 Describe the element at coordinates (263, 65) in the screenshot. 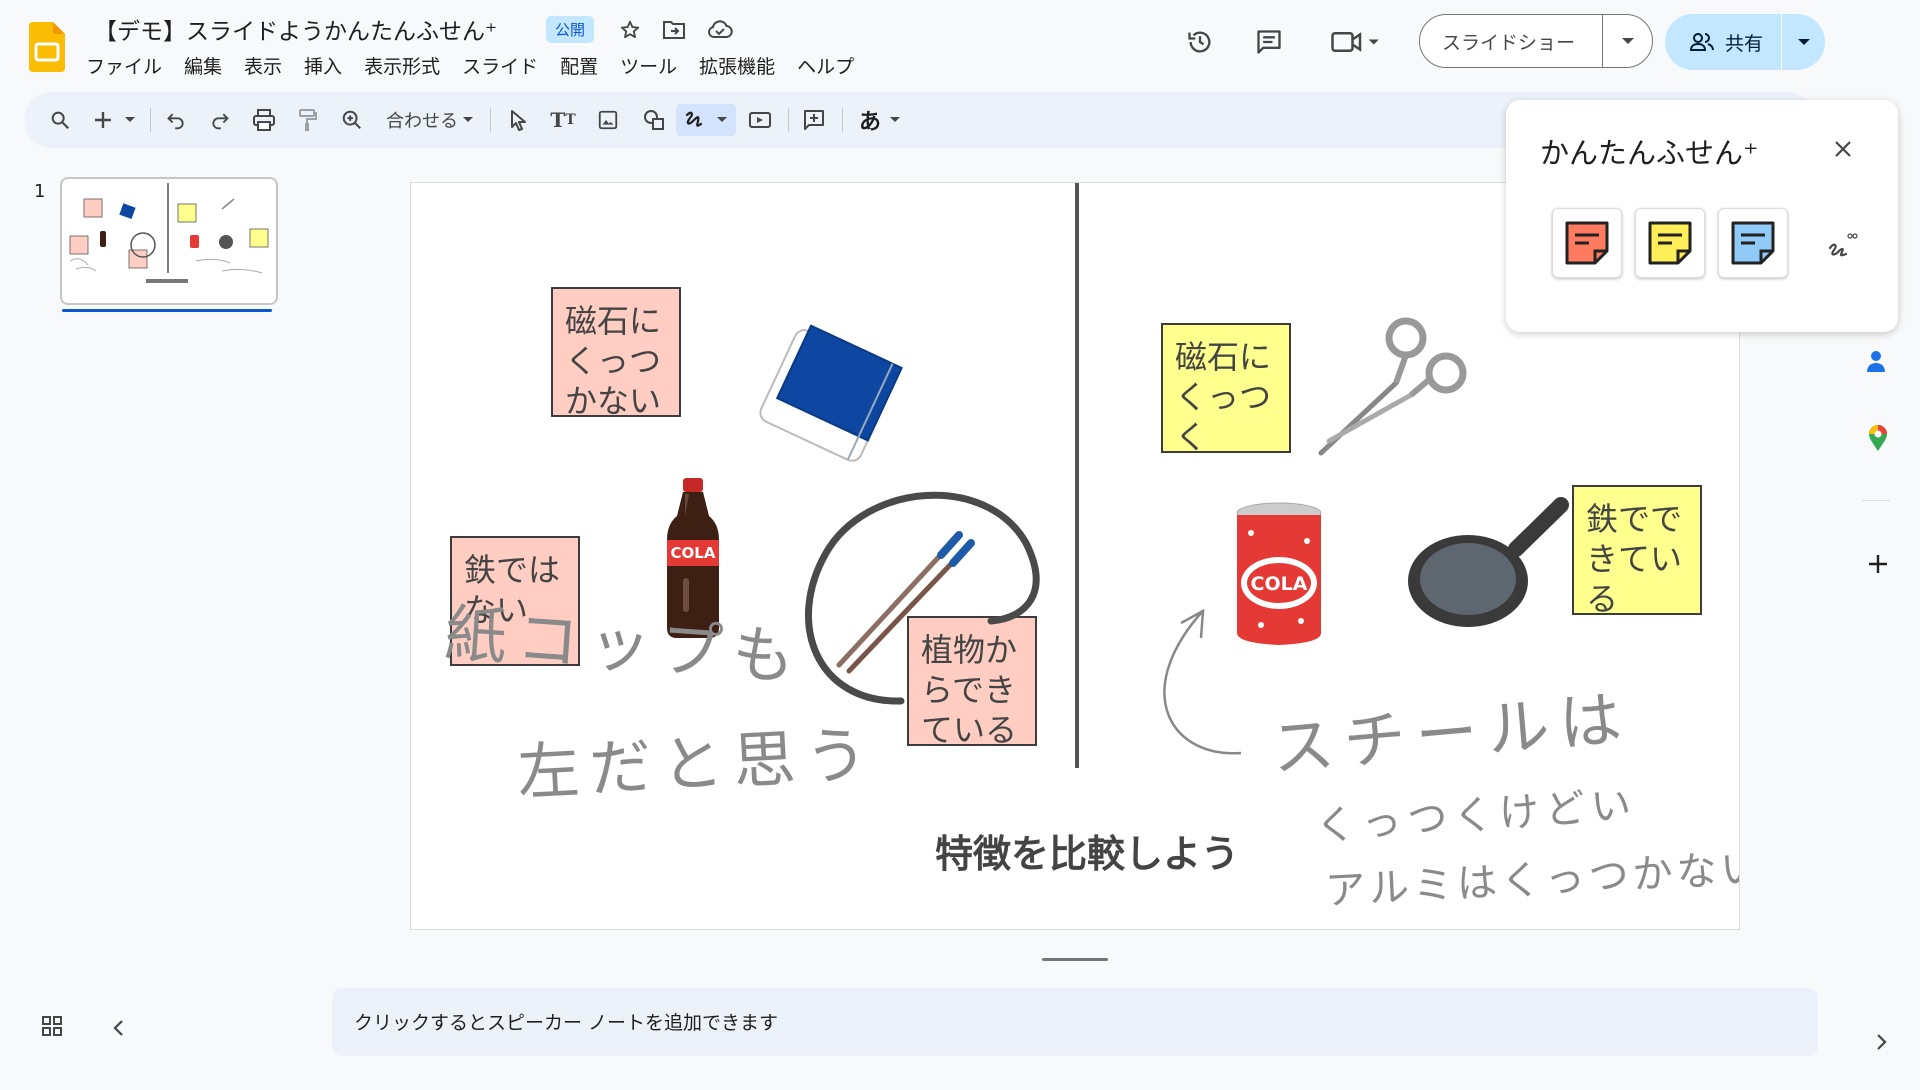

I see `menu-view: 表示` at that location.